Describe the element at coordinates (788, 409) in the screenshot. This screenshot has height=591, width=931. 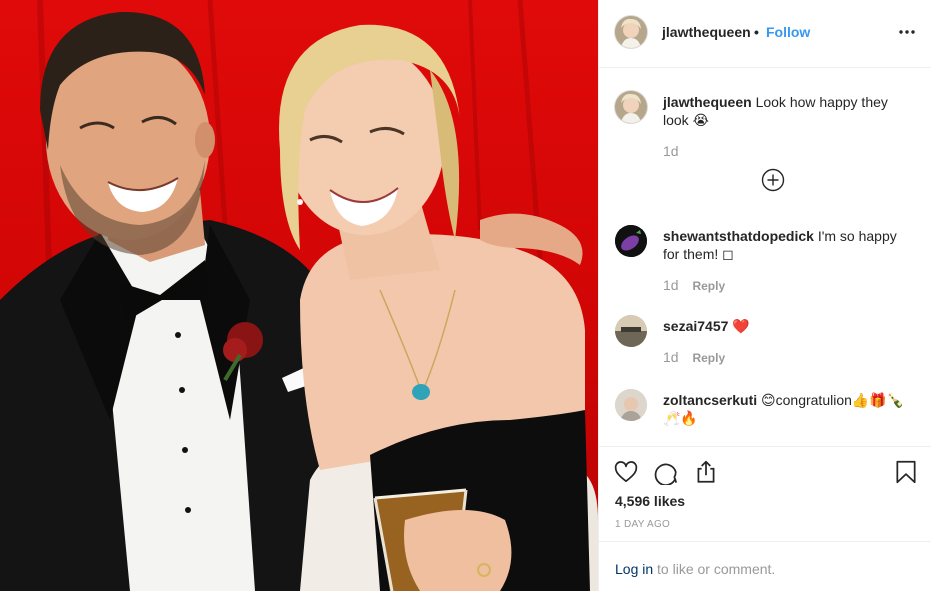
I see `comment-text-block: zoltancserkuti 😊congratulion👍🎁🍾🥂🔥` at that location.